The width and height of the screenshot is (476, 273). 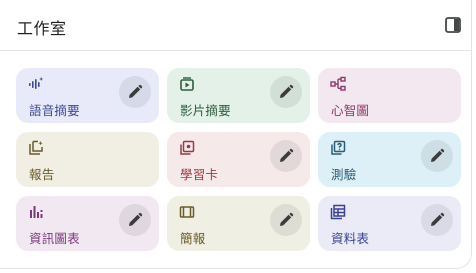 I want to click on quiz-icon, so click(x=338, y=148).